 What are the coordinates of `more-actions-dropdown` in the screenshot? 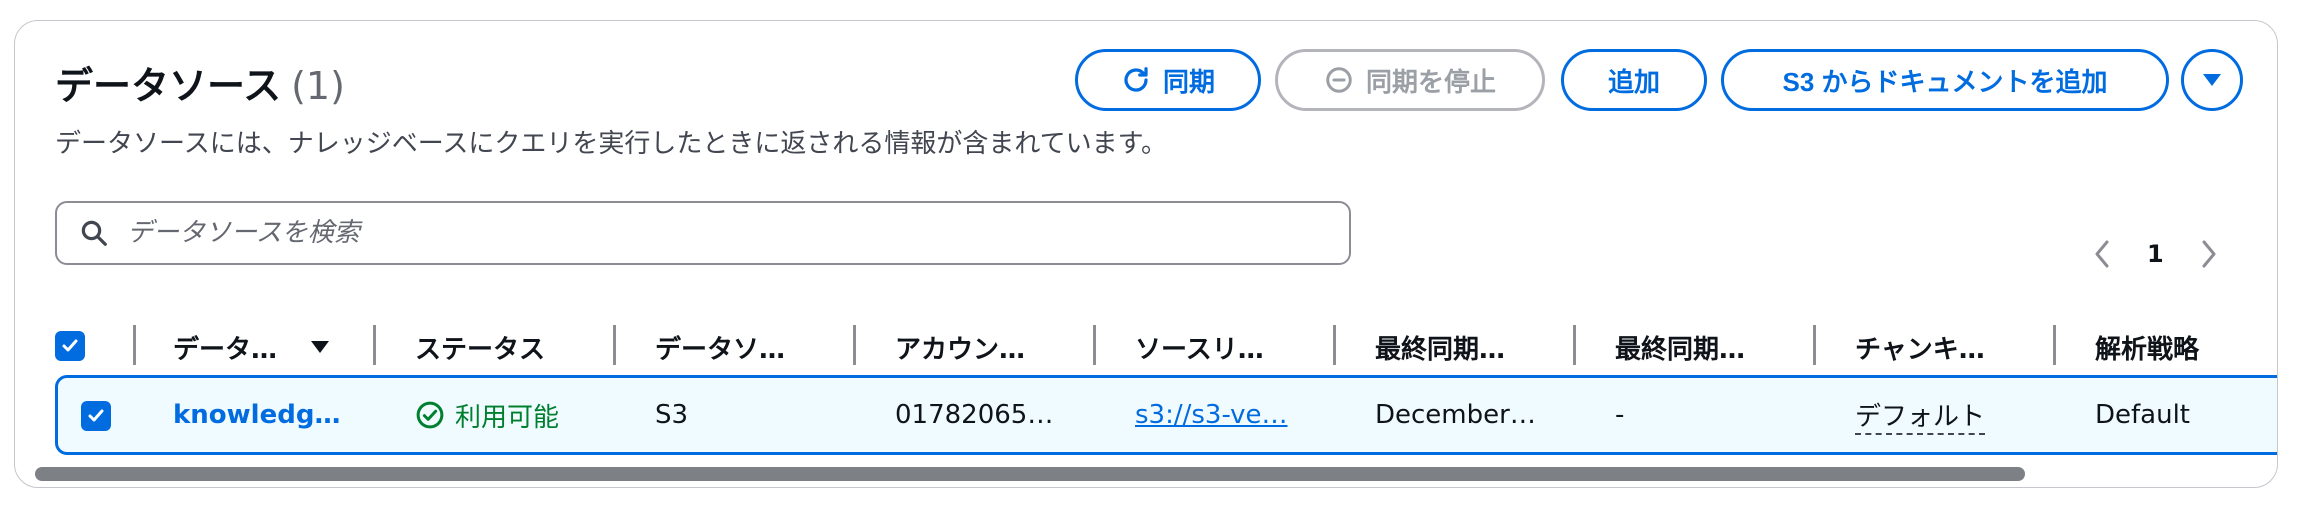 It's located at (2212, 80).